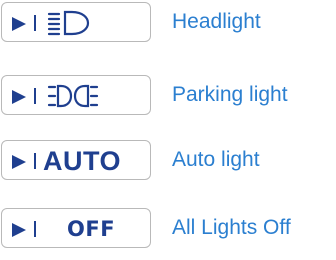  What do you see at coordinates (216, 159) in the screenshot?
I see `auto-light-label: Auto light` at bounding box center [216, 159].